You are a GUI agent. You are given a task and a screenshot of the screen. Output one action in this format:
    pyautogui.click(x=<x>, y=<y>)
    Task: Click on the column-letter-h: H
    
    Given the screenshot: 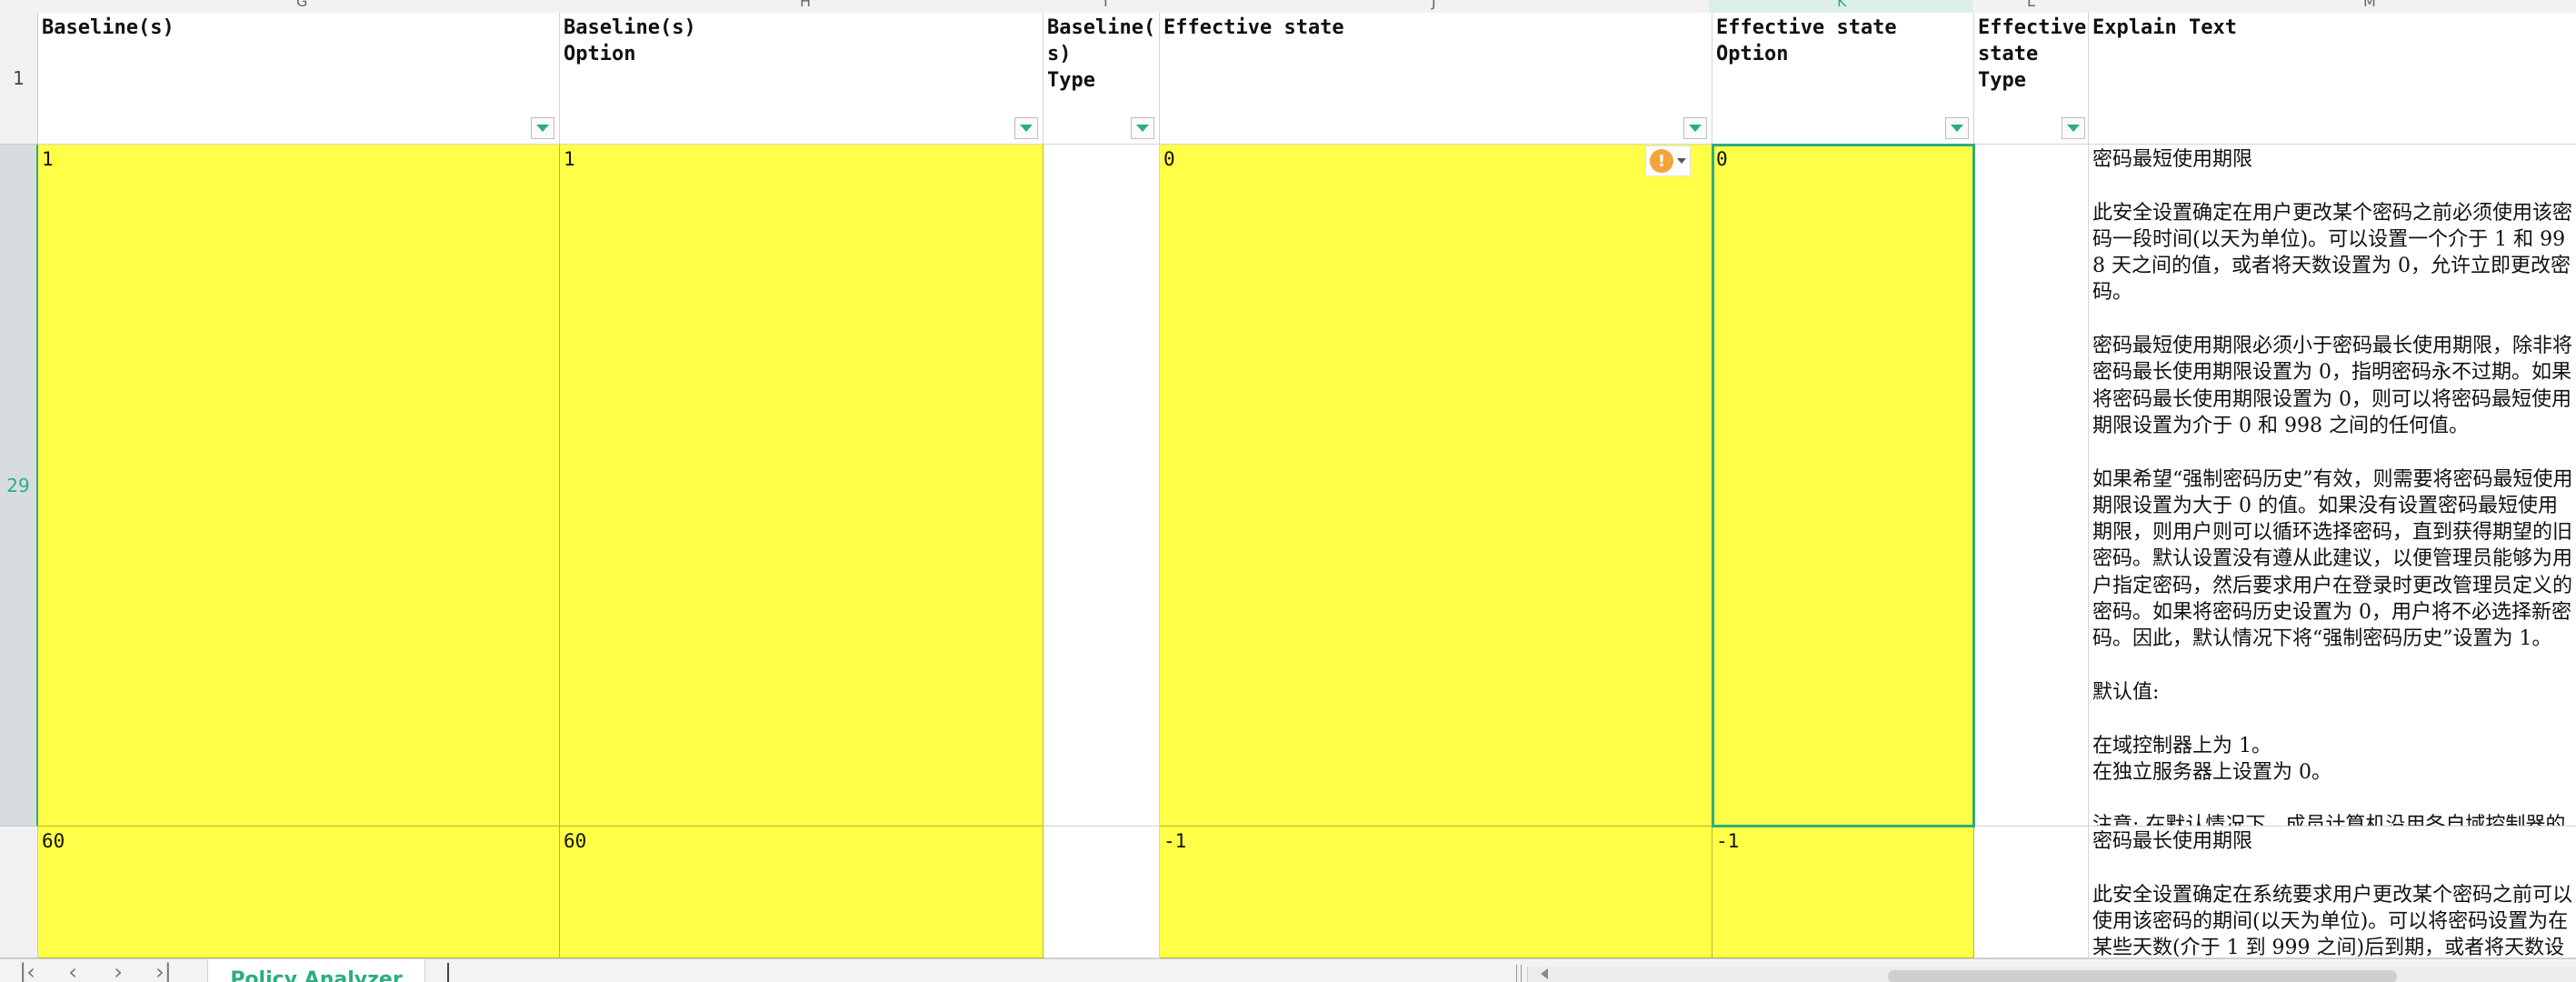 What is the action you would take?
    pyautogui.click(x=805, y=5)
    